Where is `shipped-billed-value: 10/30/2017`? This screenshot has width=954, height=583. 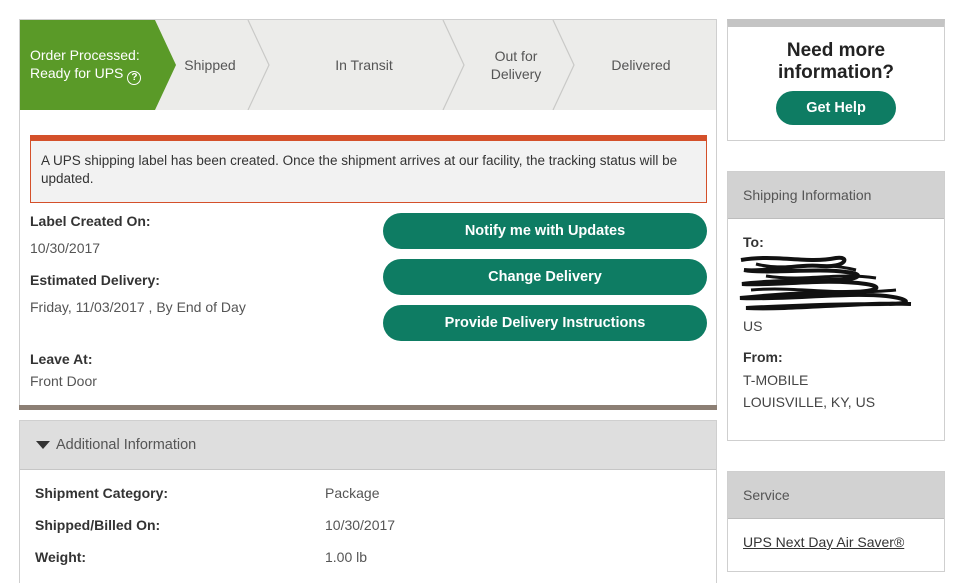
shipped-billed-value: 10/30/2017 is located at coordinates (360, 525).